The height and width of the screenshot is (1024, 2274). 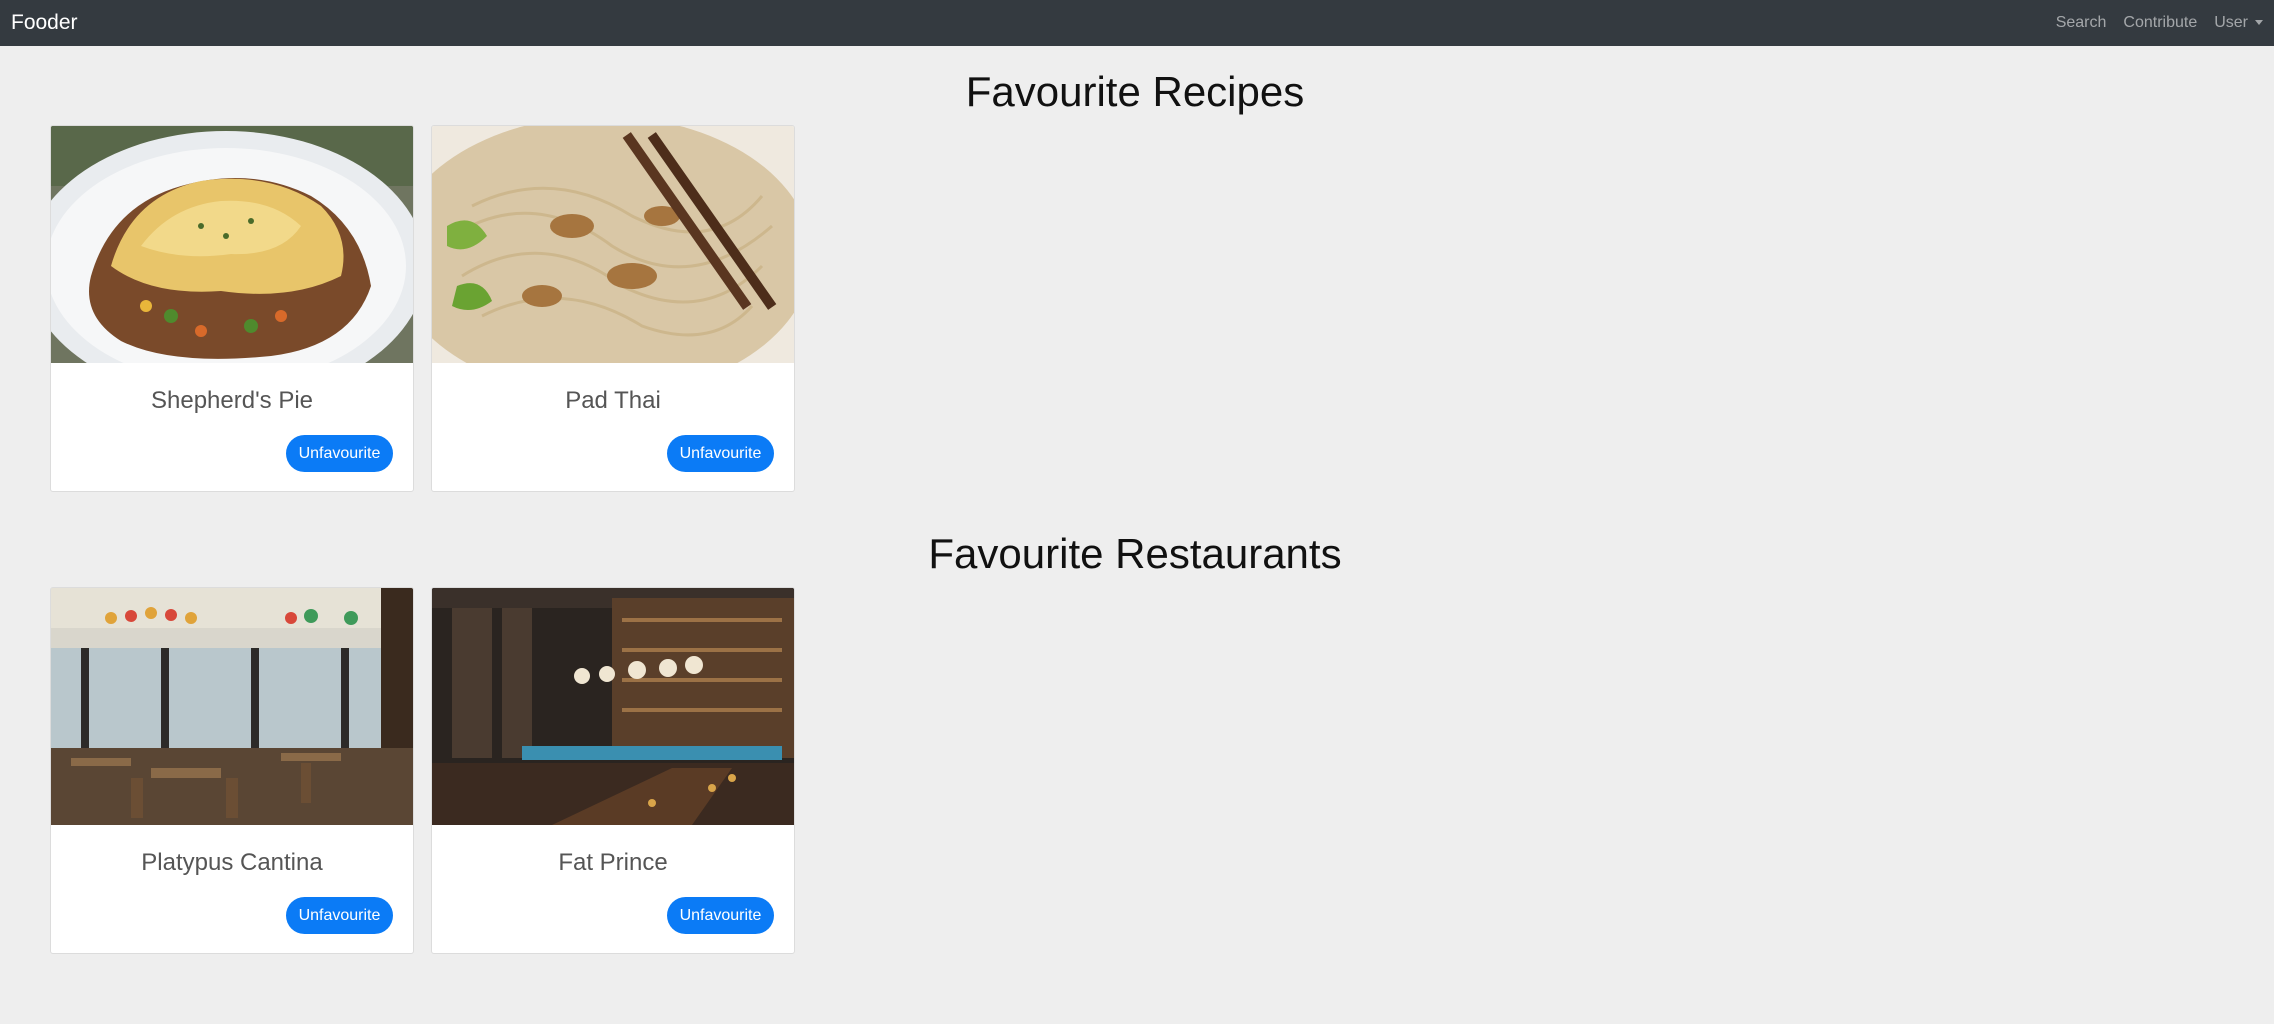 I want to click on recipe-card: Shepherd's Pie Unfavourite, so click(x=232, y=308).